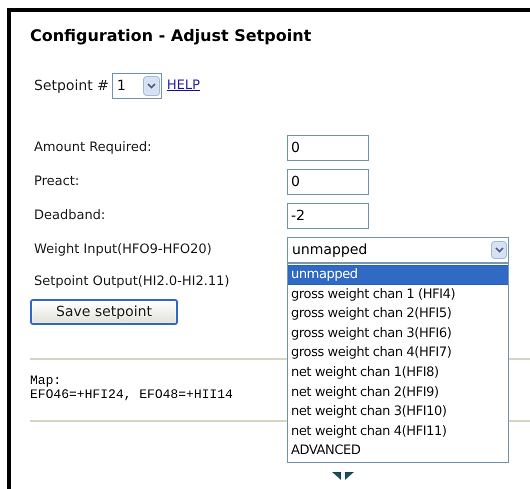 The image size is (530, 489). Describe the element at coordinates (398, 250) in the screenshot. I see `weight-input-select: unmapped` at that location.